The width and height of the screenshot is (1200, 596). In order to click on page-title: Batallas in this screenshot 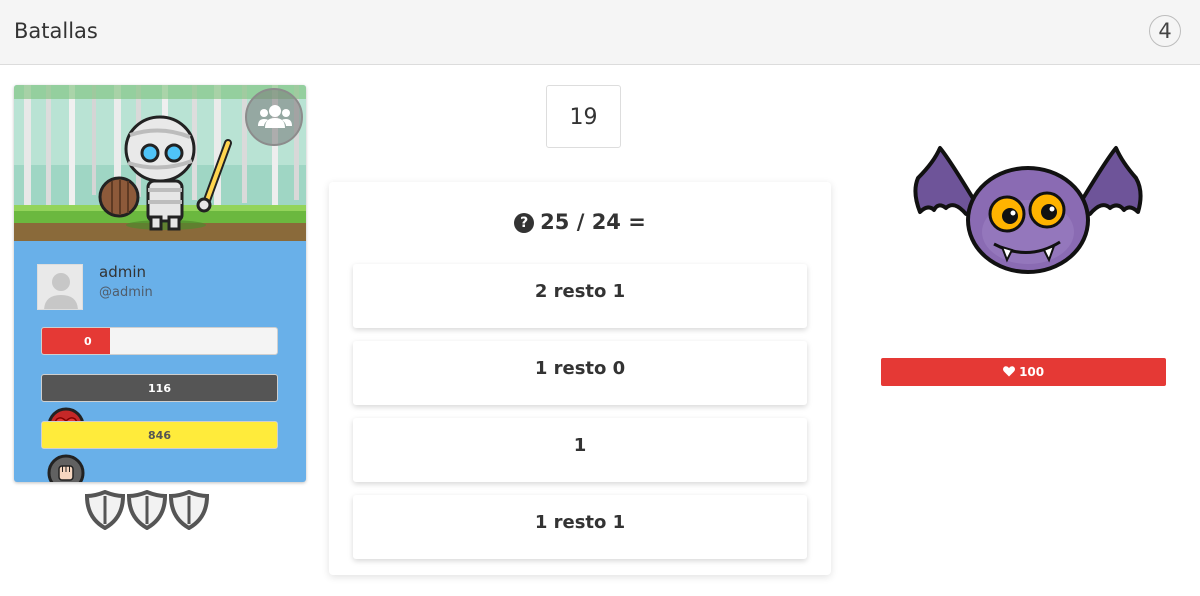, I will do `click(56, 31)`.